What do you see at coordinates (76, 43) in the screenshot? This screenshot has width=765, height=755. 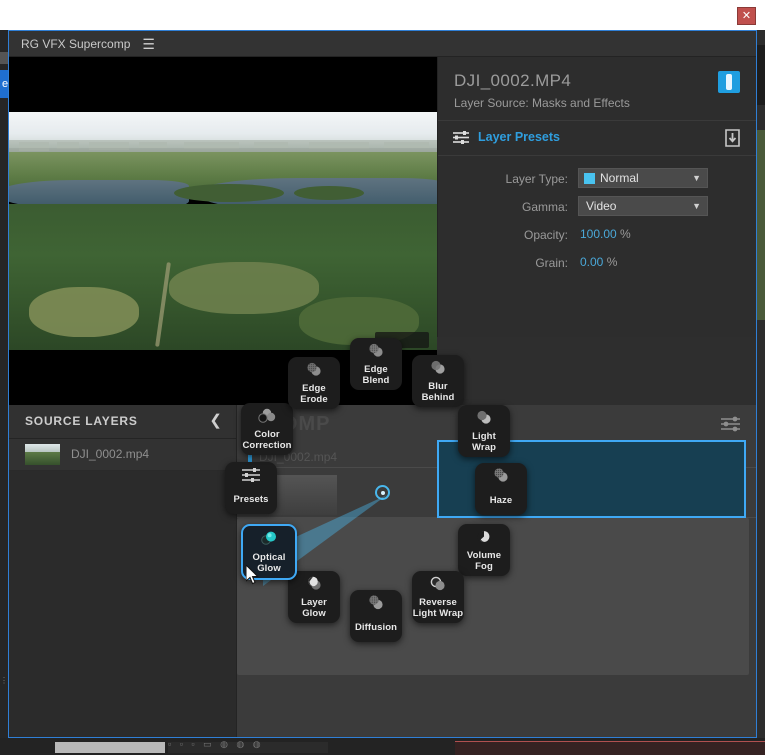 I see `window-title: RG VFX Supercomp` at bounding box center [76, 43].